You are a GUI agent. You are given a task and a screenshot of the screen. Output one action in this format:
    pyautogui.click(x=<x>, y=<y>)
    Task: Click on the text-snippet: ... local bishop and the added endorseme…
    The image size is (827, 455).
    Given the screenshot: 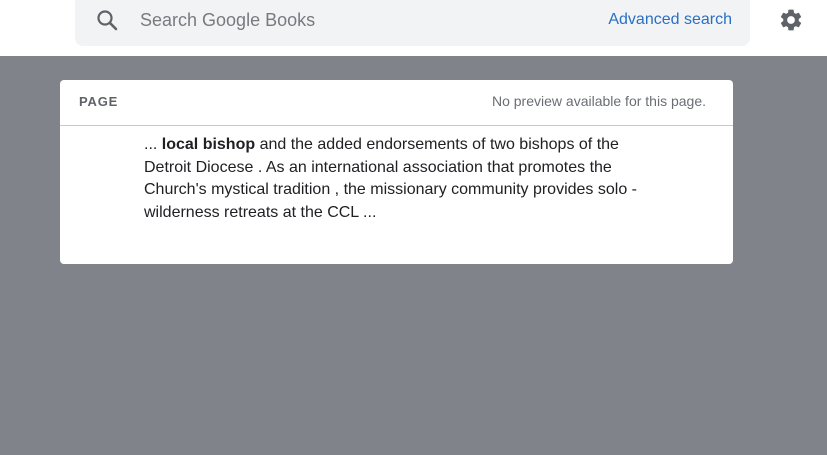 What is the action you would take?
    pyautogui.click(x=394, y=179)
    